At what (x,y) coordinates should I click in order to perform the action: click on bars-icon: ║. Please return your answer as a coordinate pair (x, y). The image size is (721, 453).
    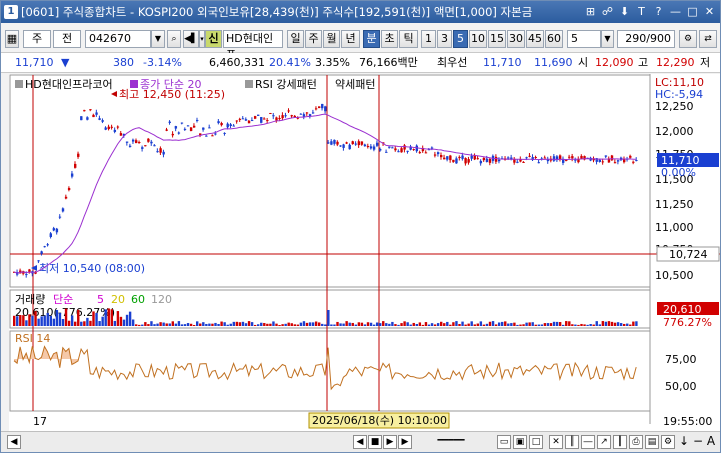
    Looking at the image, I should click on (572, 442).